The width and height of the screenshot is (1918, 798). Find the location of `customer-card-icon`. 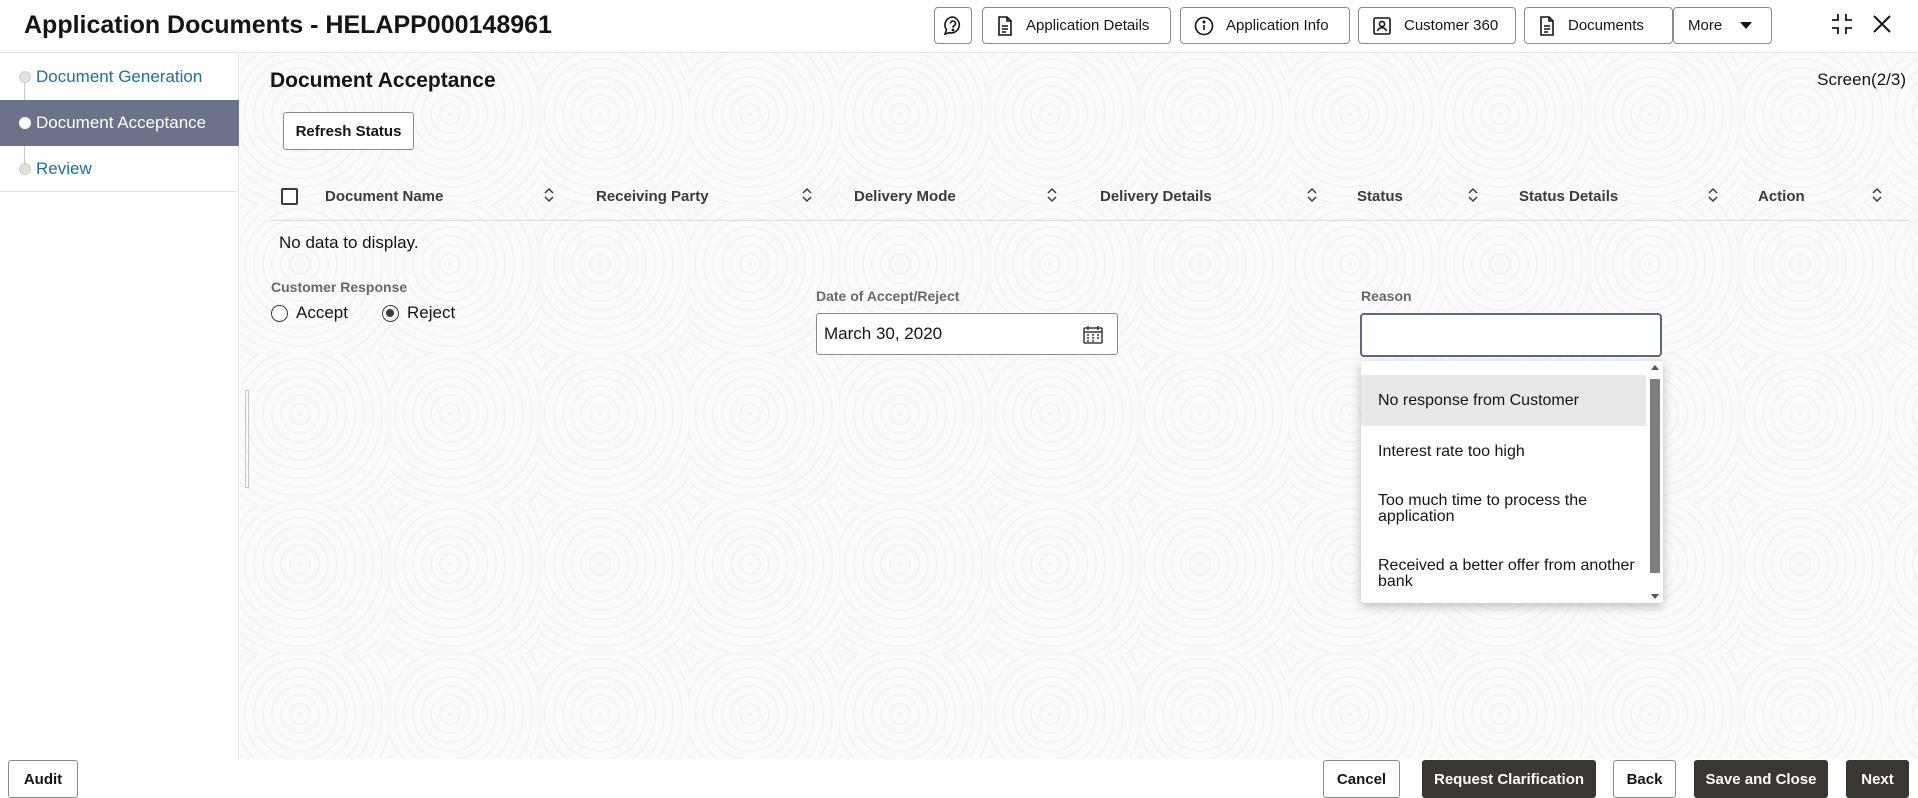

customer-card-icon is located at coordinates (1382, 25).